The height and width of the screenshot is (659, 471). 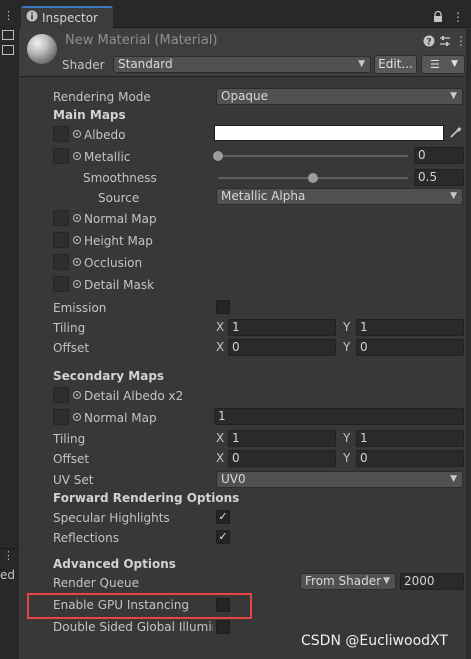 What do you see at coordinates (313, 178) in the screenshot?
I see `smoothness-slider-thumb` at bounding box center [313, 178].